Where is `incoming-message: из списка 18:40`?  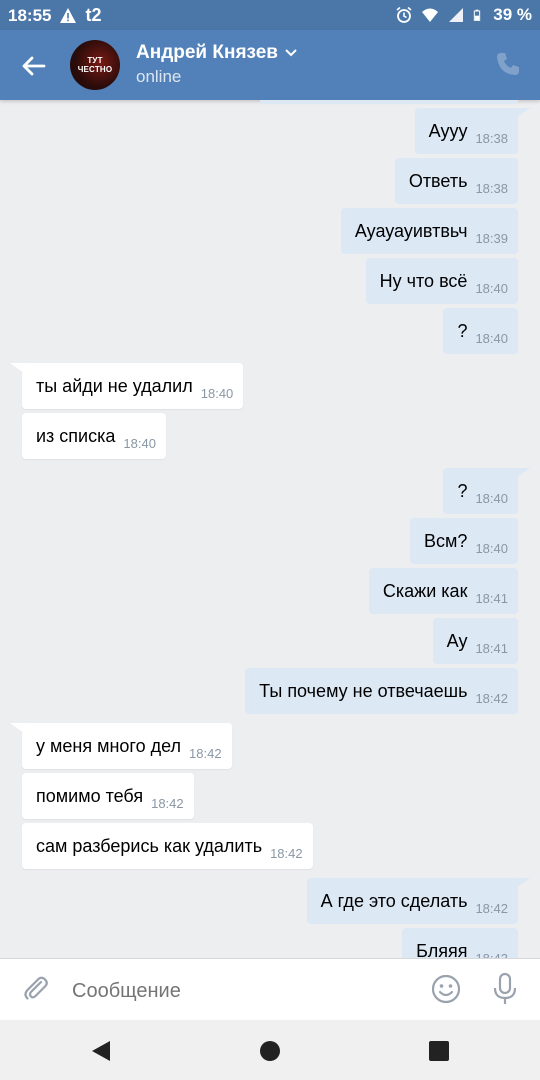 incoming-message: из списка 18:40 is located at coordinates (94, 436).